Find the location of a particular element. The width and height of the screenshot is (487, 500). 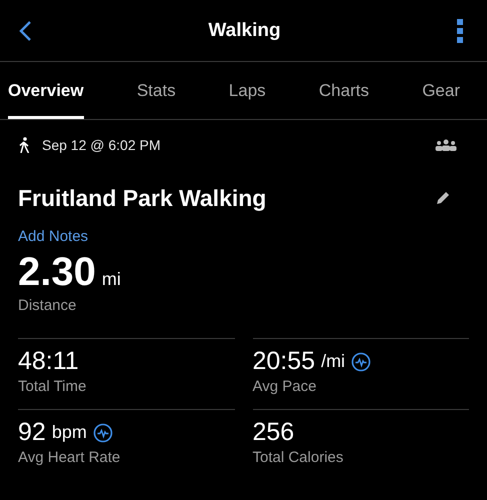

distance-unit: mi is located at coordinates (111, 279).